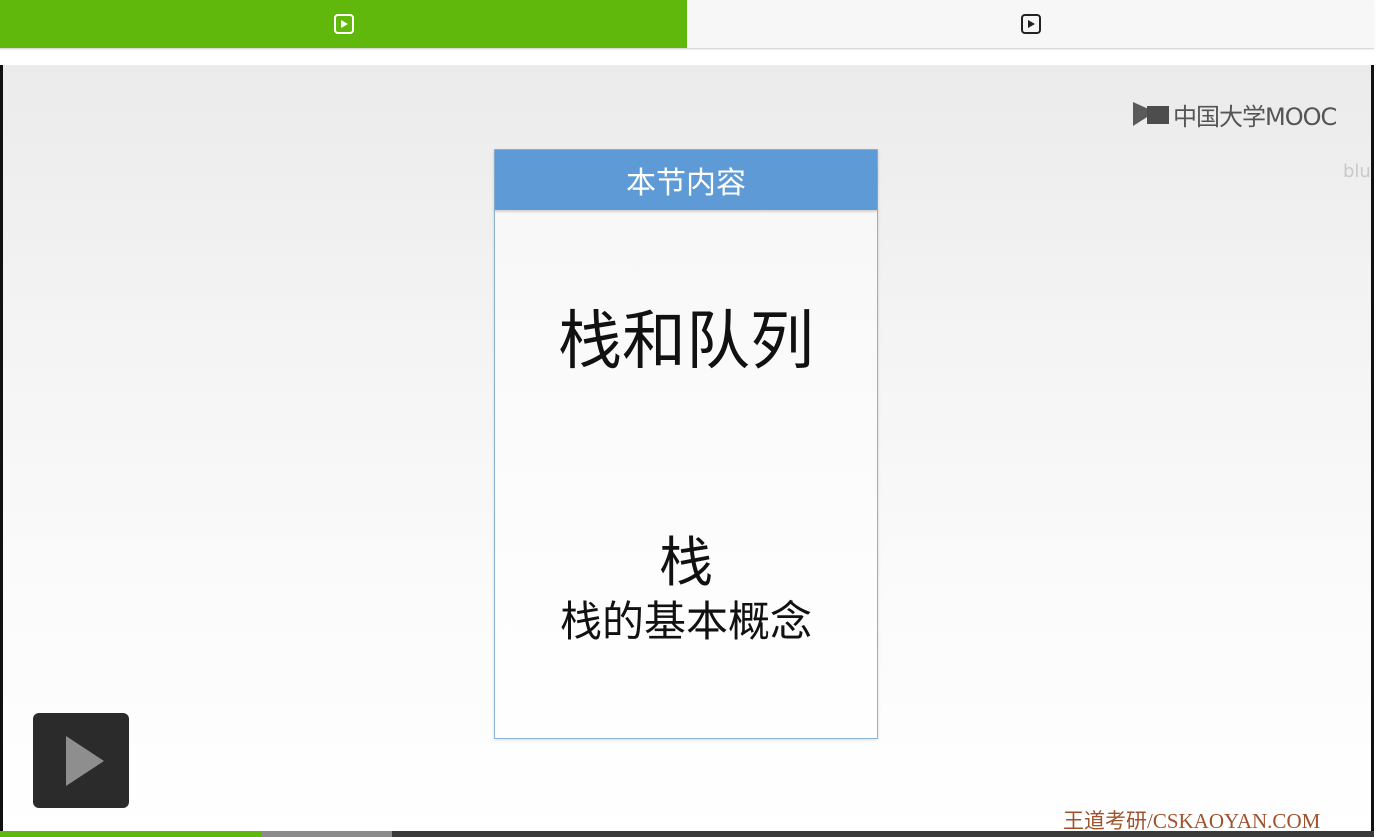 The width and height of the screenshot is (1377, 837). Describe the element at coordinates (1357, 171) in the screenshot. I see `overlay-text: blu` at that location.